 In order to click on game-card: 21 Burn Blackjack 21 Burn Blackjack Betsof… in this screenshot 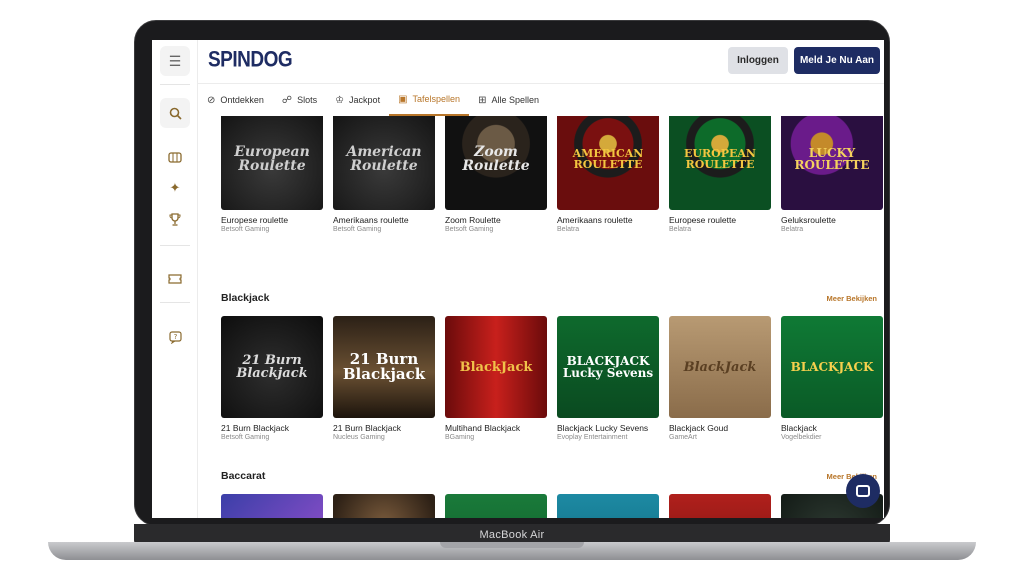, I will do `click(272, 378)`.